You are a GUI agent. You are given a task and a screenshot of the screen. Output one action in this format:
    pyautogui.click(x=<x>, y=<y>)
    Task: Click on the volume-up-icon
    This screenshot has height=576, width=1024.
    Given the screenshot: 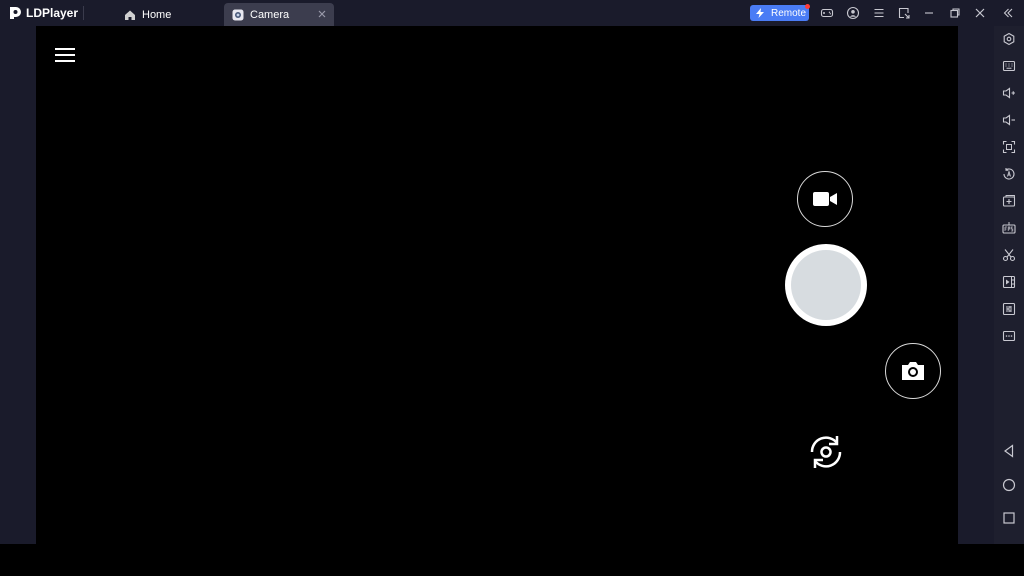 What is the action you would take?
    pyautogui.click(x=1009, y=93)
    